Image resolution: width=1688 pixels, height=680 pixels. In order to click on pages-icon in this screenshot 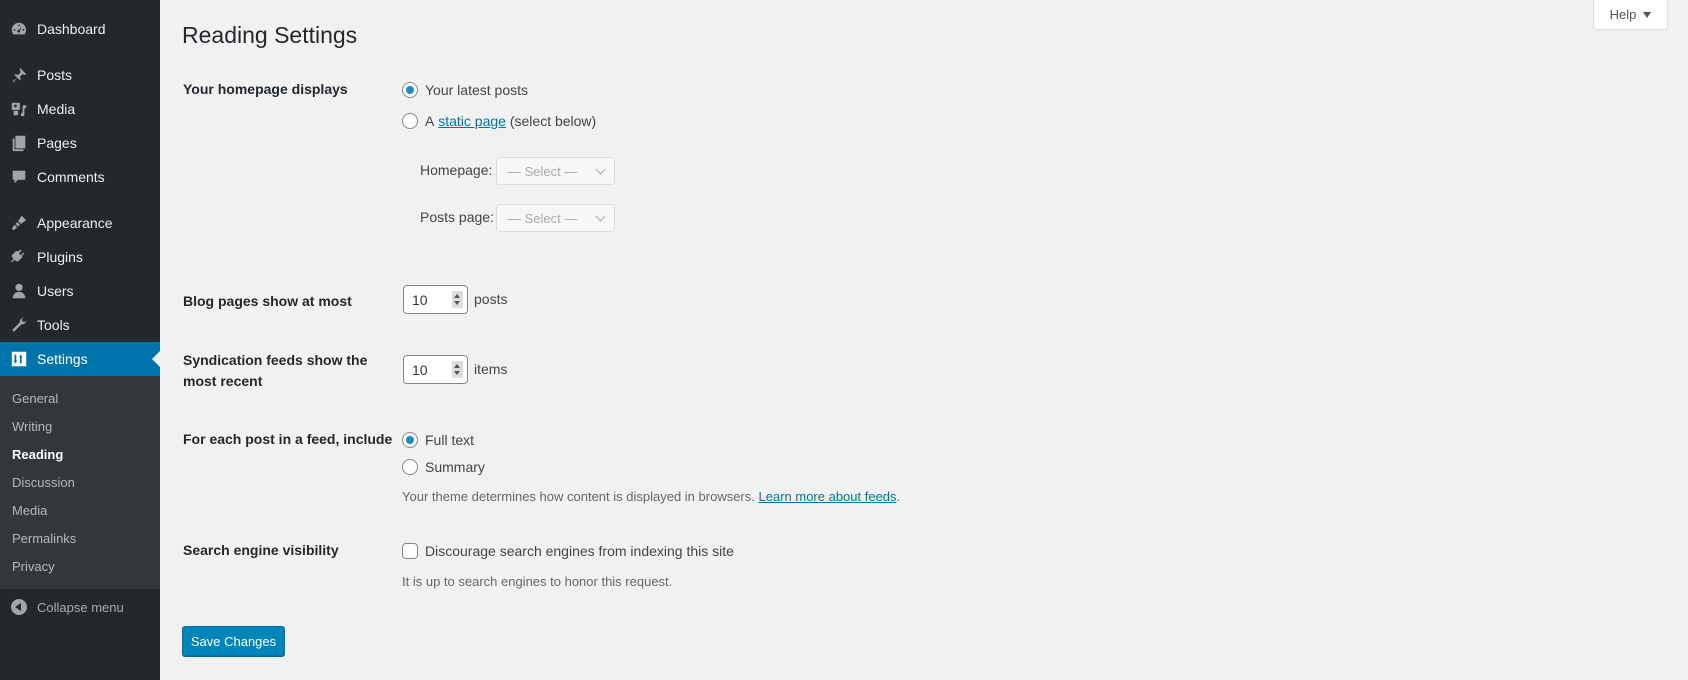, I will do `click(19, 143)`.